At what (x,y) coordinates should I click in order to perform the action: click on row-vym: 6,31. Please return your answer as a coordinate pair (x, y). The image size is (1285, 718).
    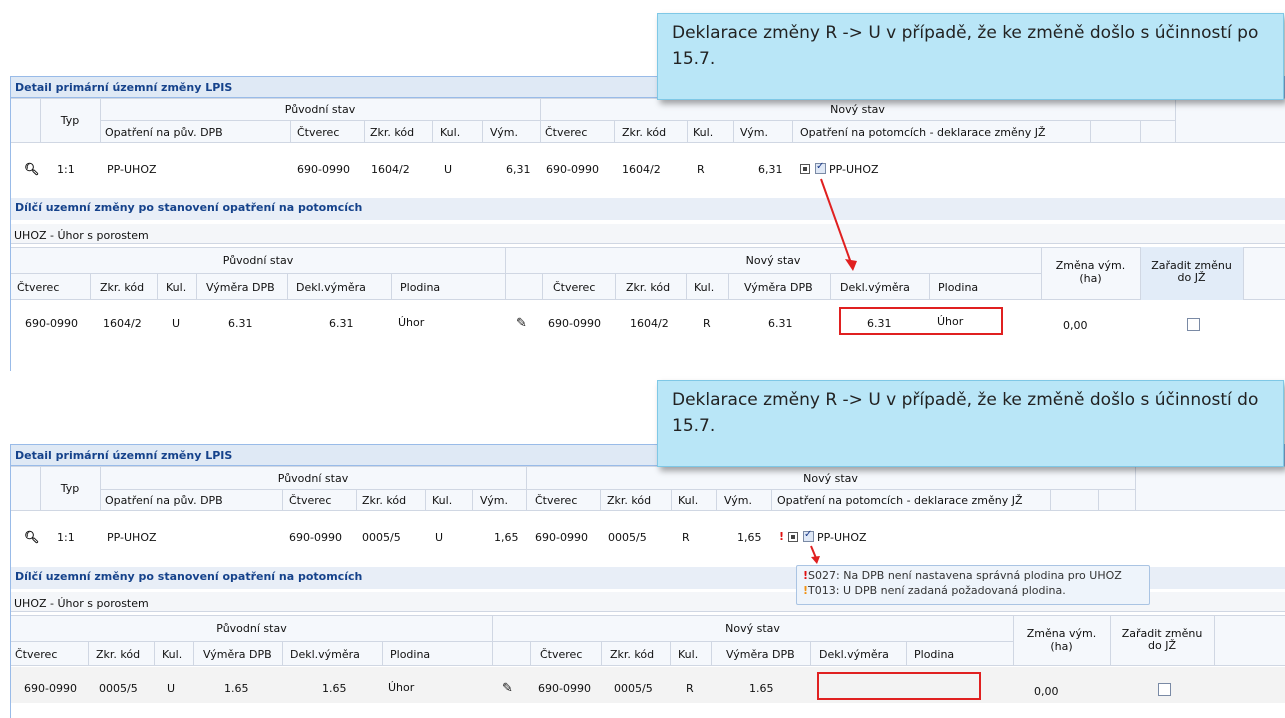
    Looking at the image, I should click on (518, 169).